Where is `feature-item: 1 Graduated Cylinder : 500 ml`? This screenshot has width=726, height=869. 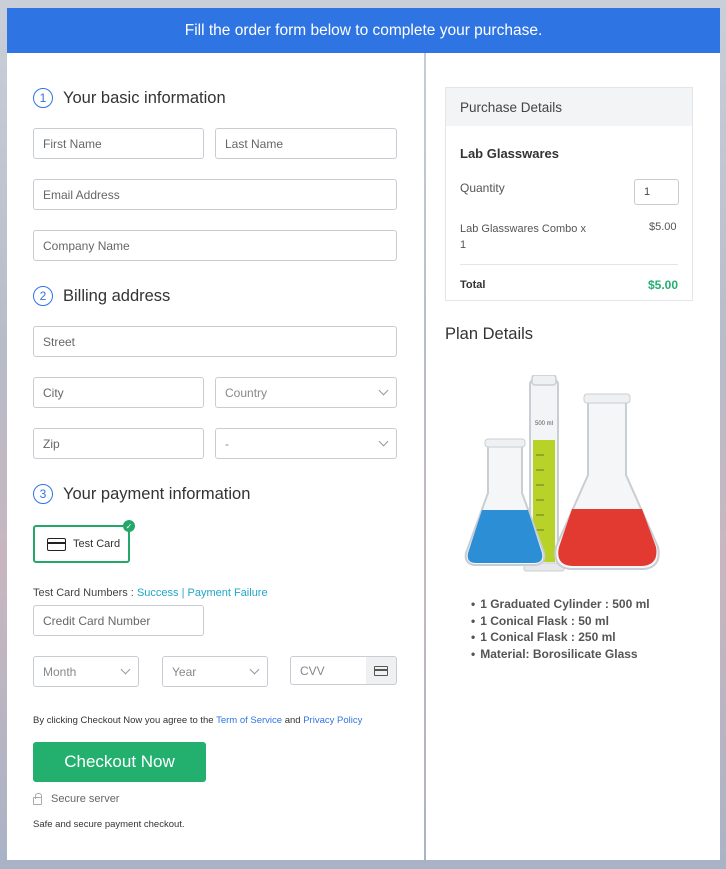 feature-item: 1 Graduated Cylinder : 500 ml is located at coordinates (560, 604).